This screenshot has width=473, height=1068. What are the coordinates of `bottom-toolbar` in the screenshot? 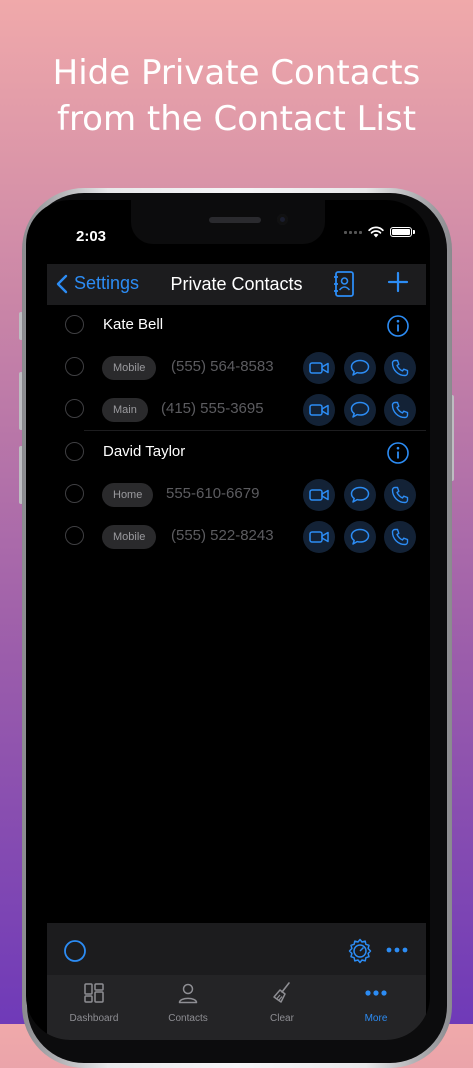 It's located at (236, 949).